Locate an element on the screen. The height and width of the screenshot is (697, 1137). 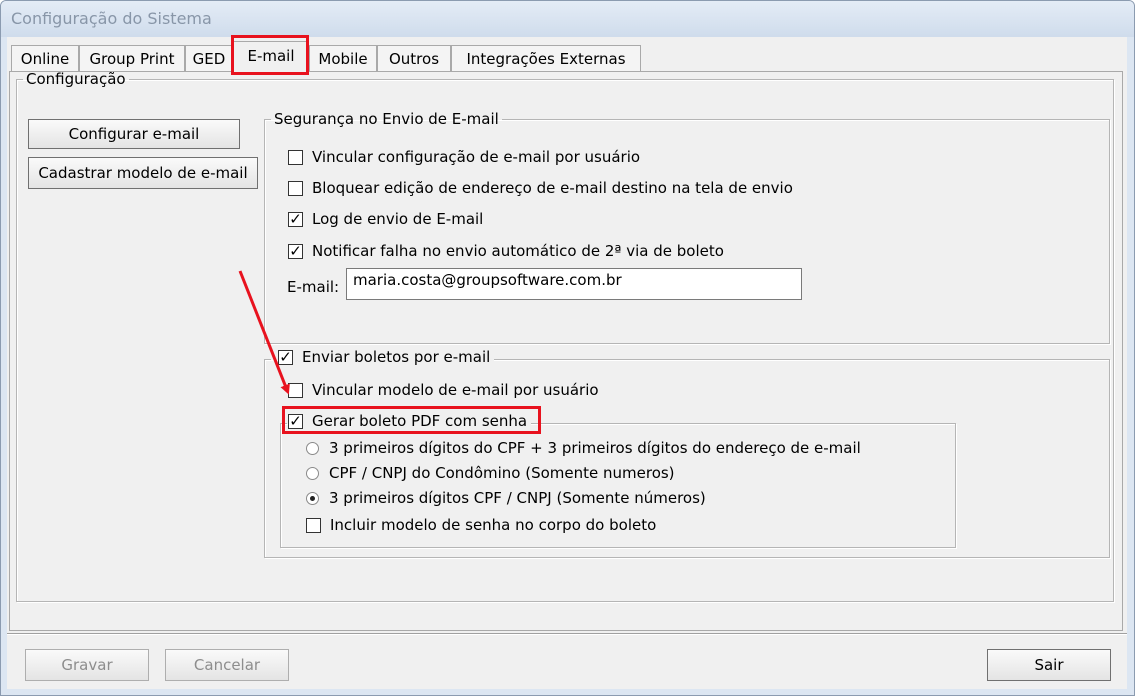
save-button: Gravar is located at coordinates (87, 665).